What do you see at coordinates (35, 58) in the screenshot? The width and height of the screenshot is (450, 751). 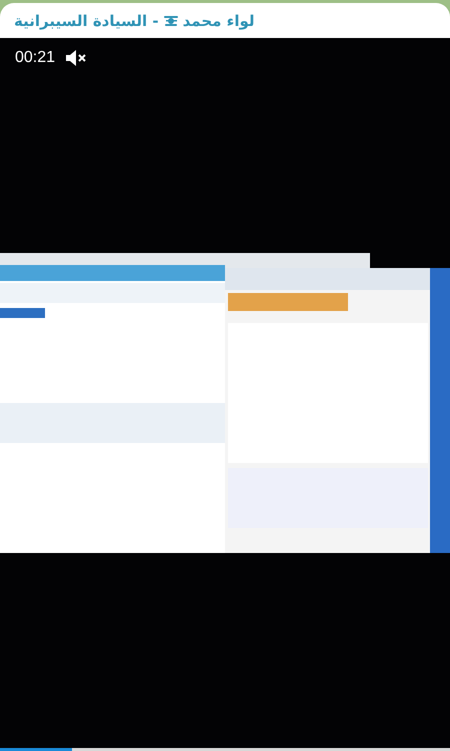 I see `video-time: 00:21` at bounding box center [35, 58].